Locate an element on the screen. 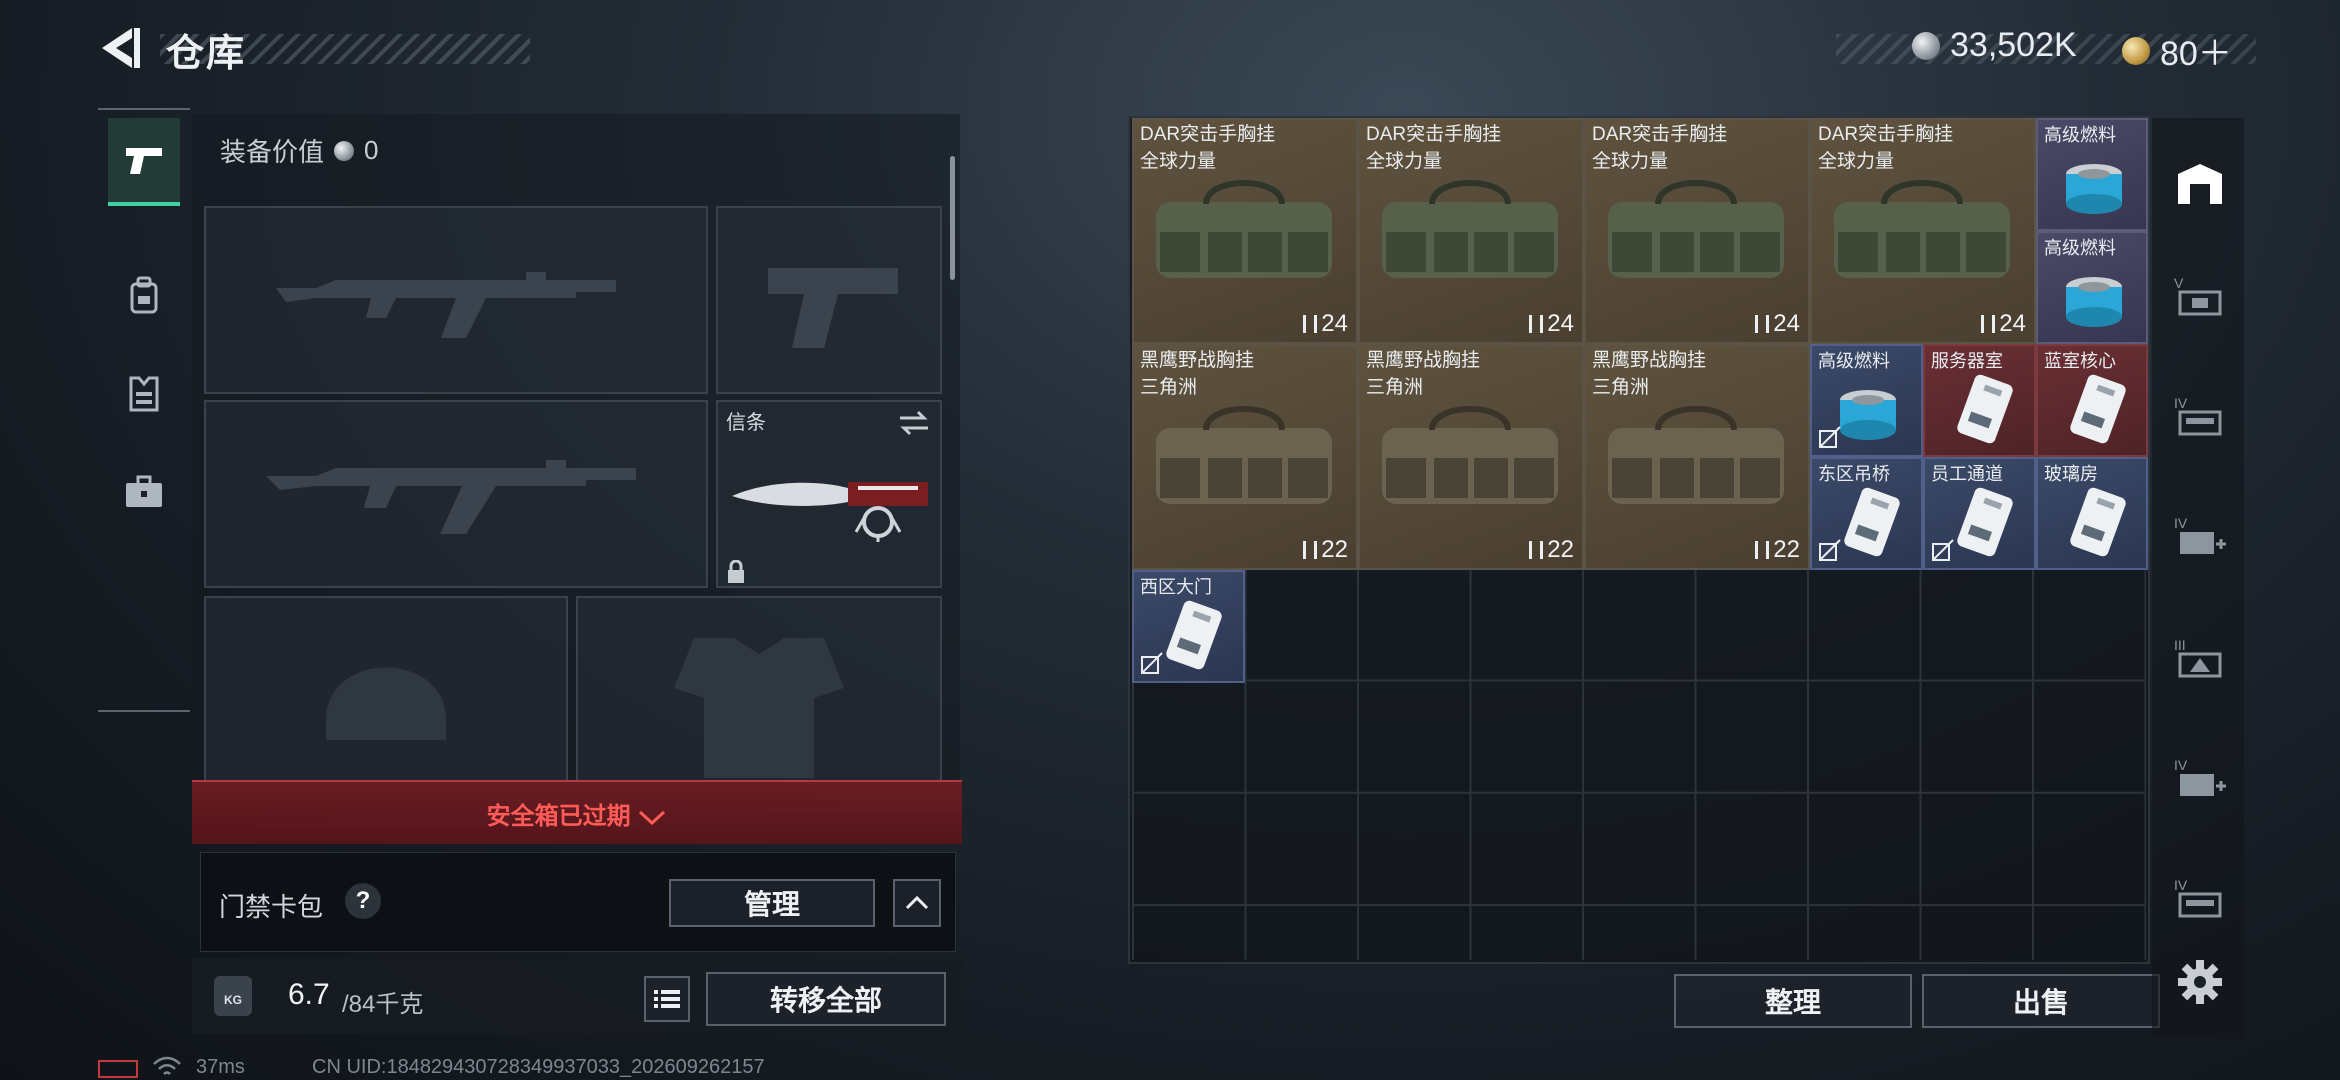  safe-box-expired-bar: 安全箱已过期 is located at coordinates (577, 812).